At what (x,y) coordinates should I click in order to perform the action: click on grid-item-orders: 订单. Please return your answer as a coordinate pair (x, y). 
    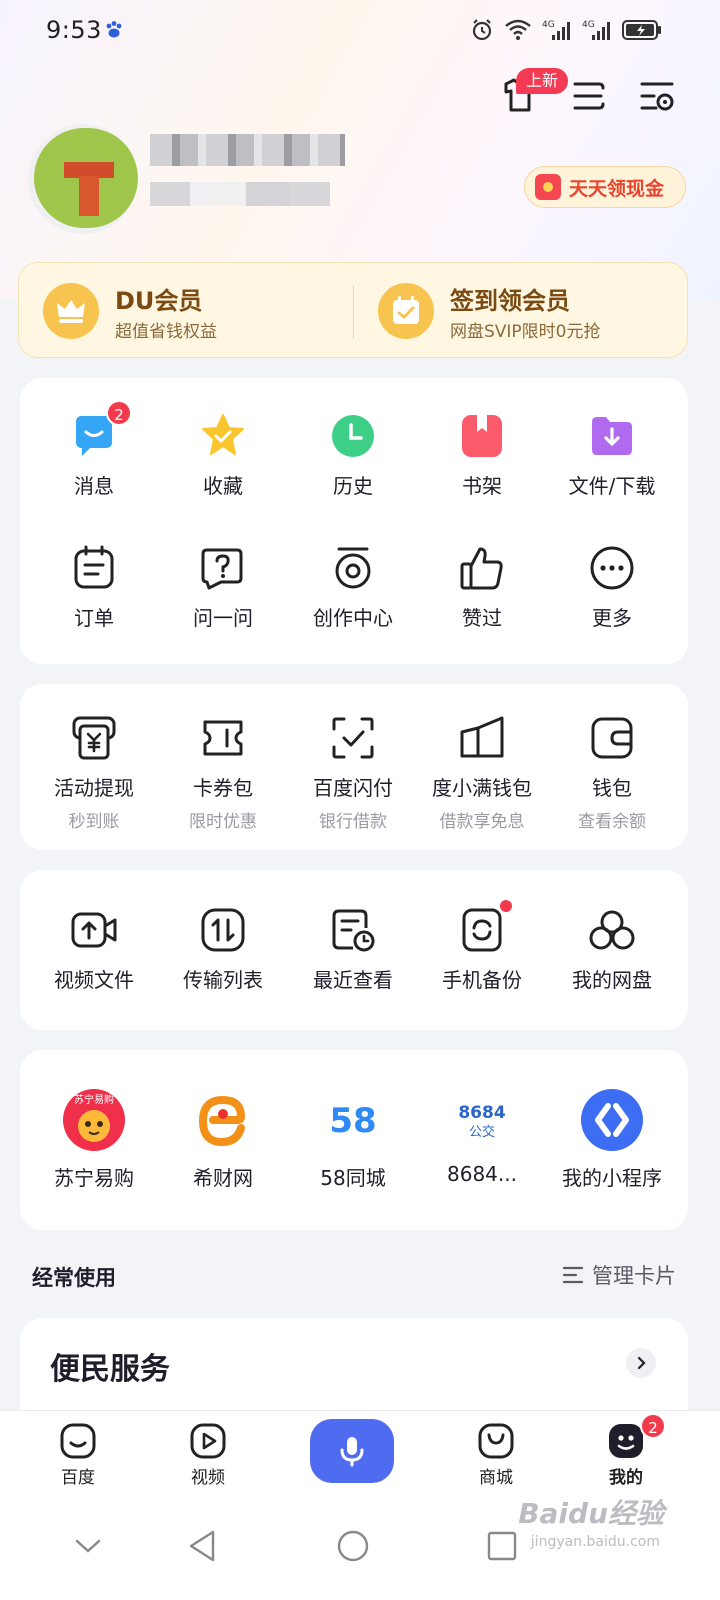
    Looking at the image, I should click on (94, 587).